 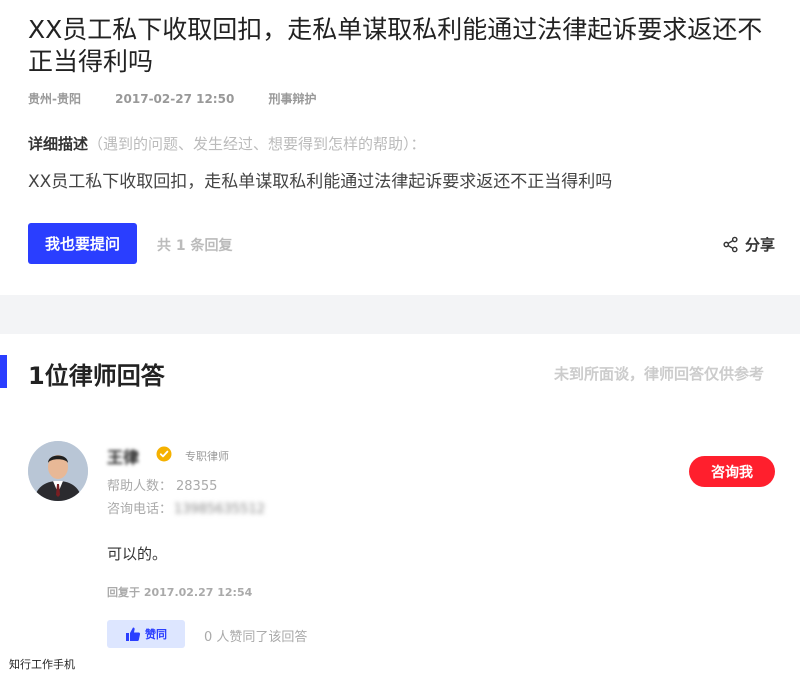 What do you see at coordinates (195, 246) in the screenshot?
I see `reply-count: 共 1 条回复` at bounding box center [195, 246].